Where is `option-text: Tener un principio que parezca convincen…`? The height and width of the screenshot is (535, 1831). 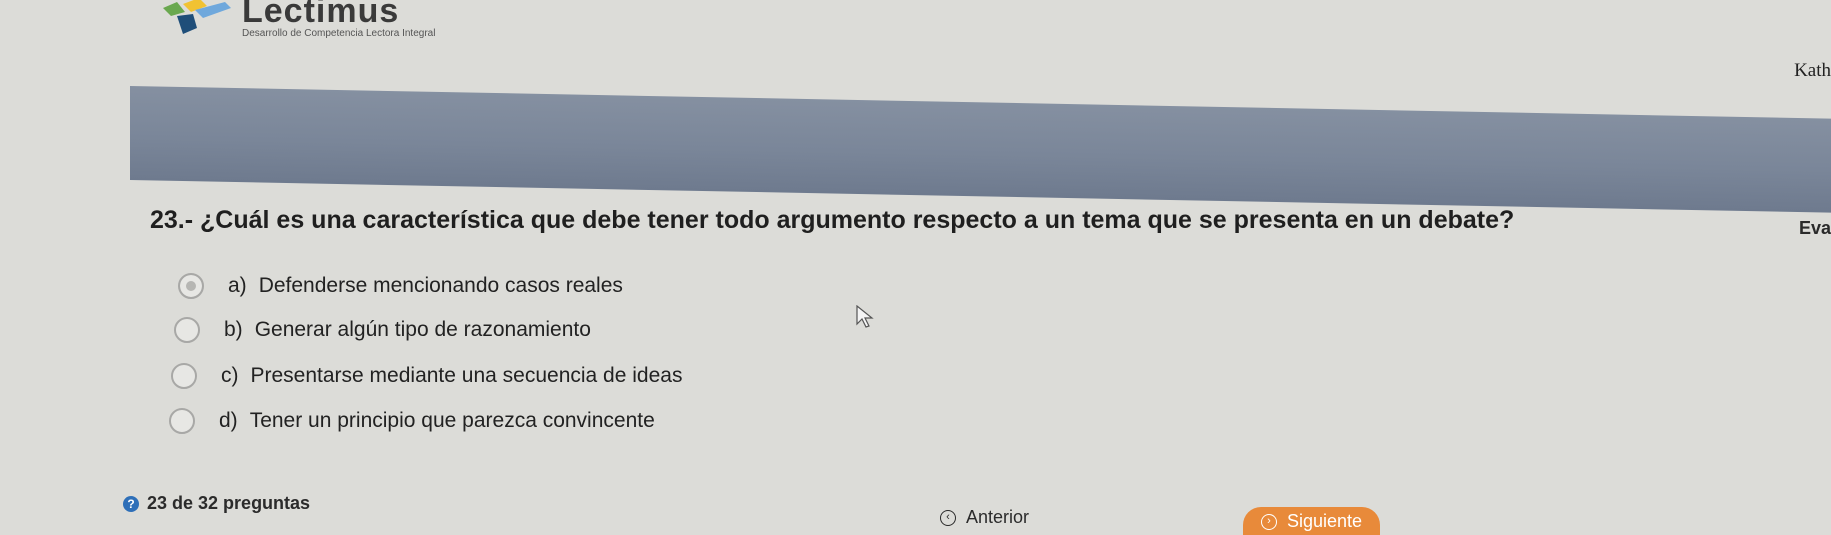 option-text: Tener un principio que parezca convincen… is located at coordinates (452, 420).